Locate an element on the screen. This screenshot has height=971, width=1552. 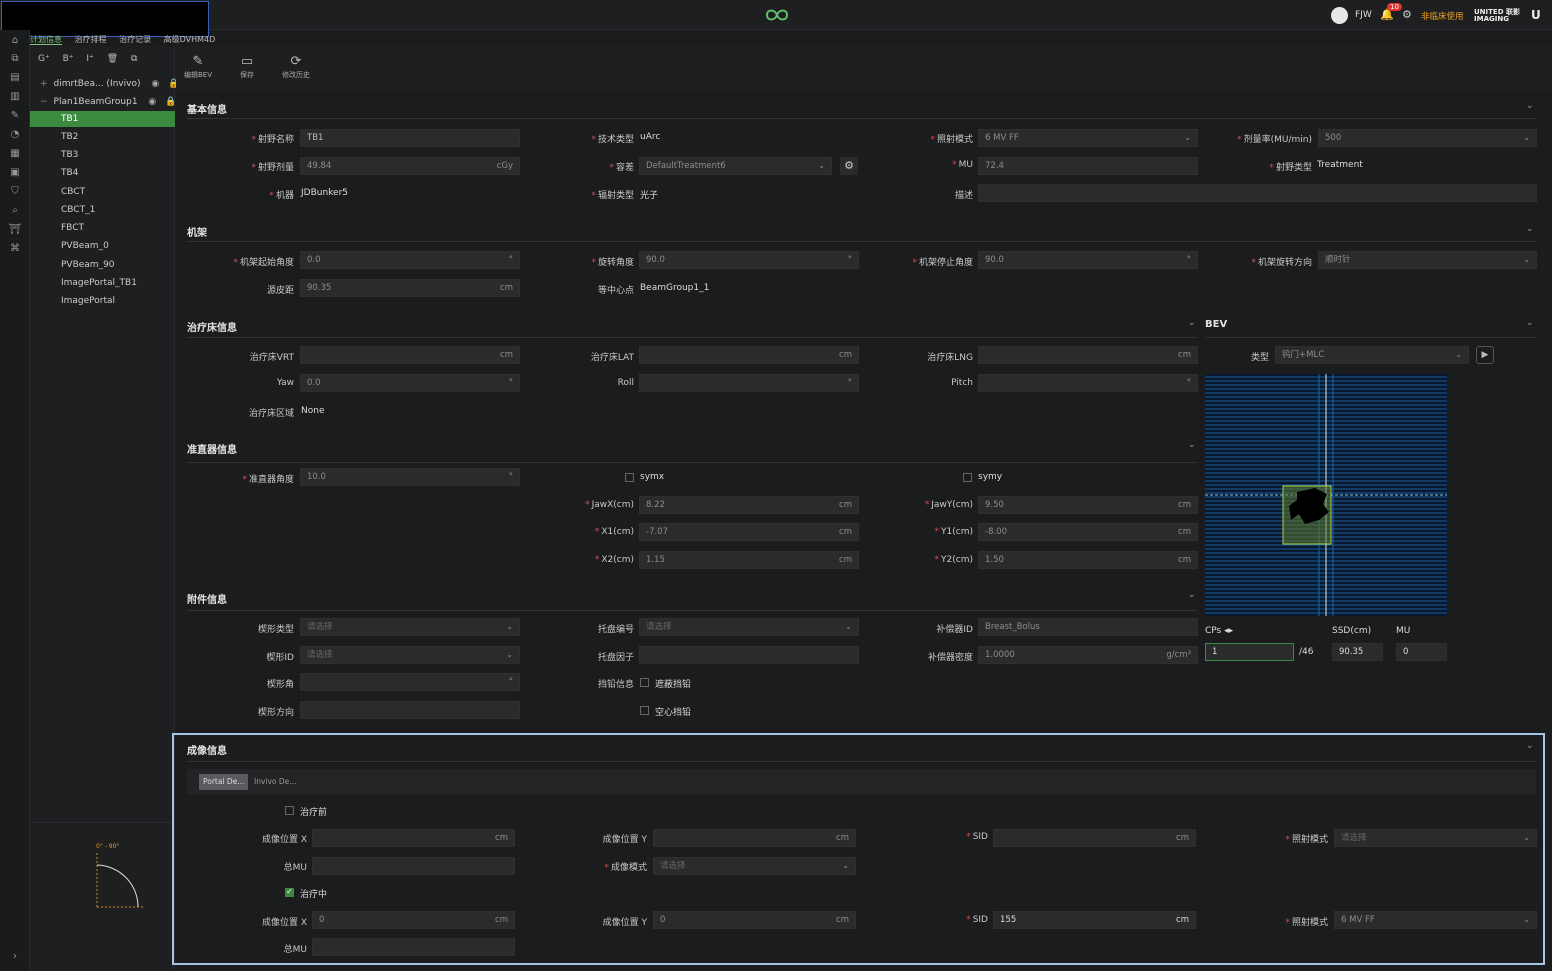
add-beam-icon: B⁺ is located at coordinates (68, 59).